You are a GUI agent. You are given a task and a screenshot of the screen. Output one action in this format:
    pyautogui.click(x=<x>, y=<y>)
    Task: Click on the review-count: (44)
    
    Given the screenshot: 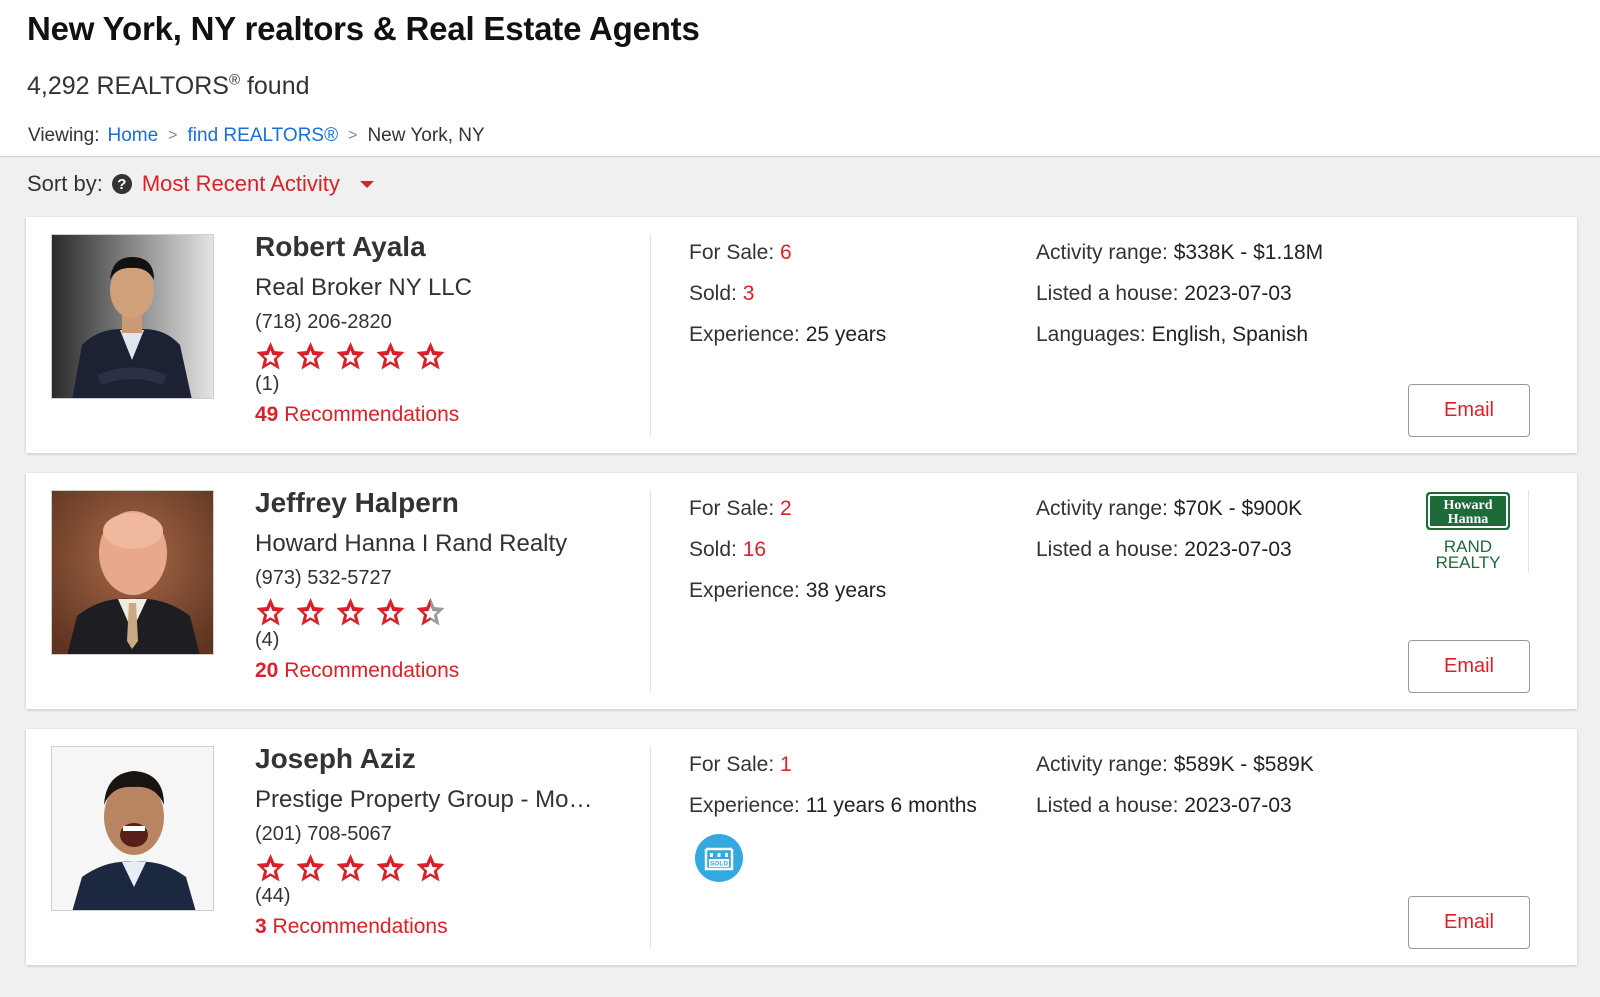 What is the action you would take?
    pyautogui.click(x=445, y=896)
    